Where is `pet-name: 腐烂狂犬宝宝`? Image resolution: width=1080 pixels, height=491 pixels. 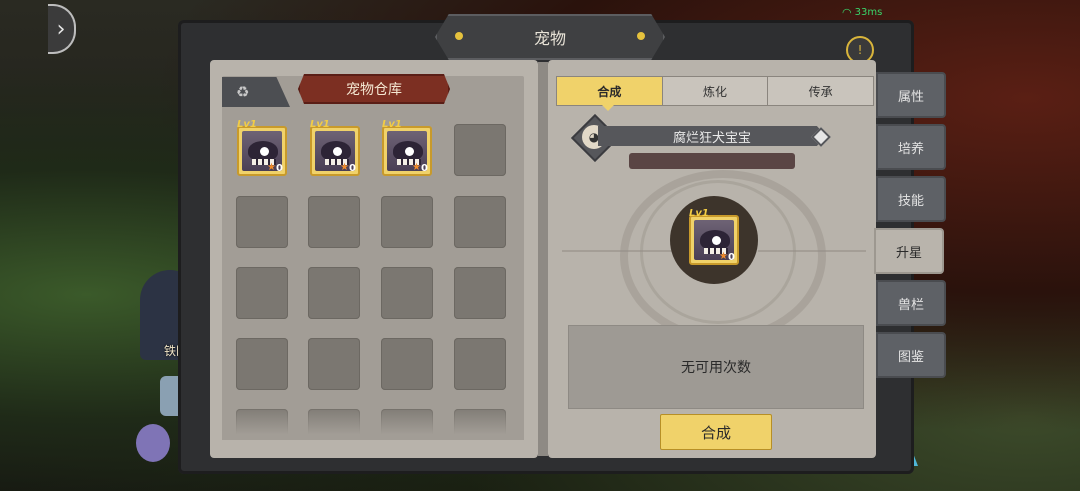
pet-name: 腐烂狂犬宝宝 is located at coordinates (711, 138).